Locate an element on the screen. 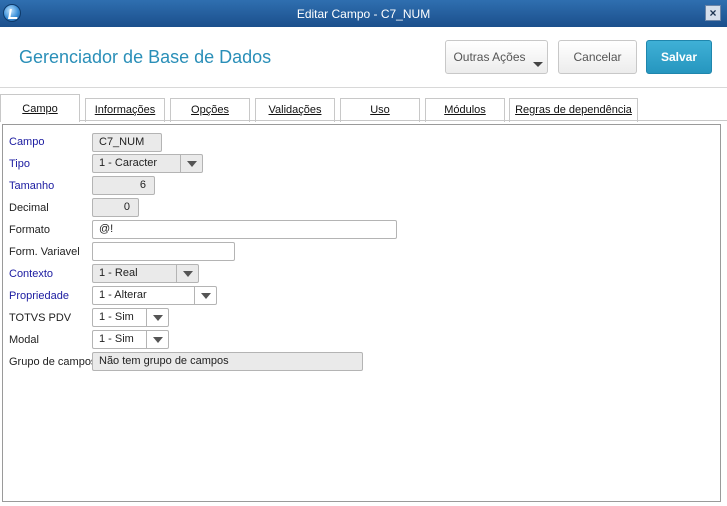 The image size is (727, 506). tamanho-field: 6 is located at coordinates (123, 185).